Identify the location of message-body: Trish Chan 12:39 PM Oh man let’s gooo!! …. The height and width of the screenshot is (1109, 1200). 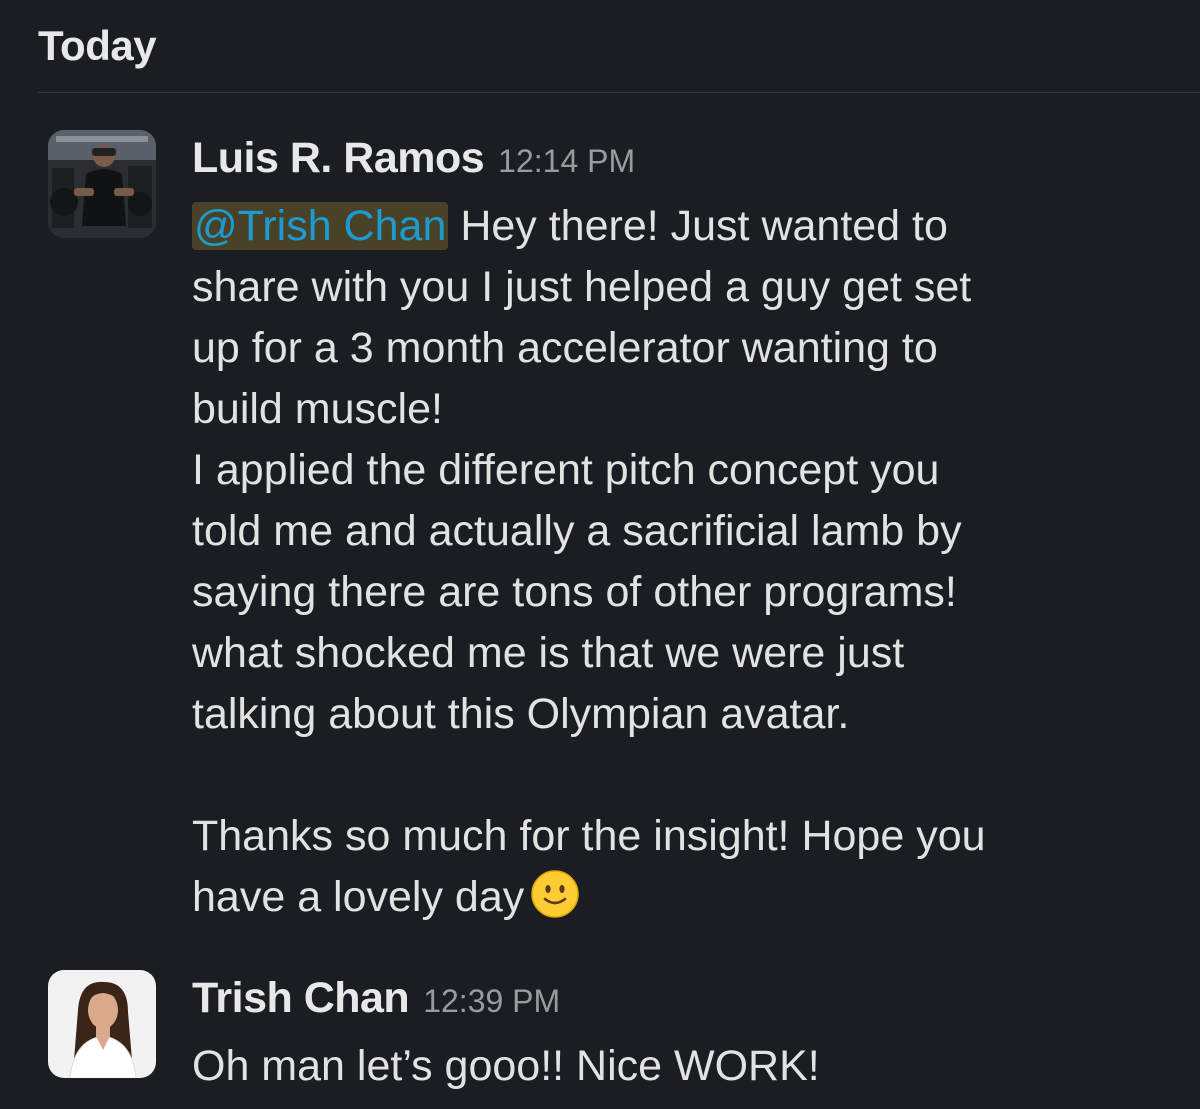
(672, 1033).